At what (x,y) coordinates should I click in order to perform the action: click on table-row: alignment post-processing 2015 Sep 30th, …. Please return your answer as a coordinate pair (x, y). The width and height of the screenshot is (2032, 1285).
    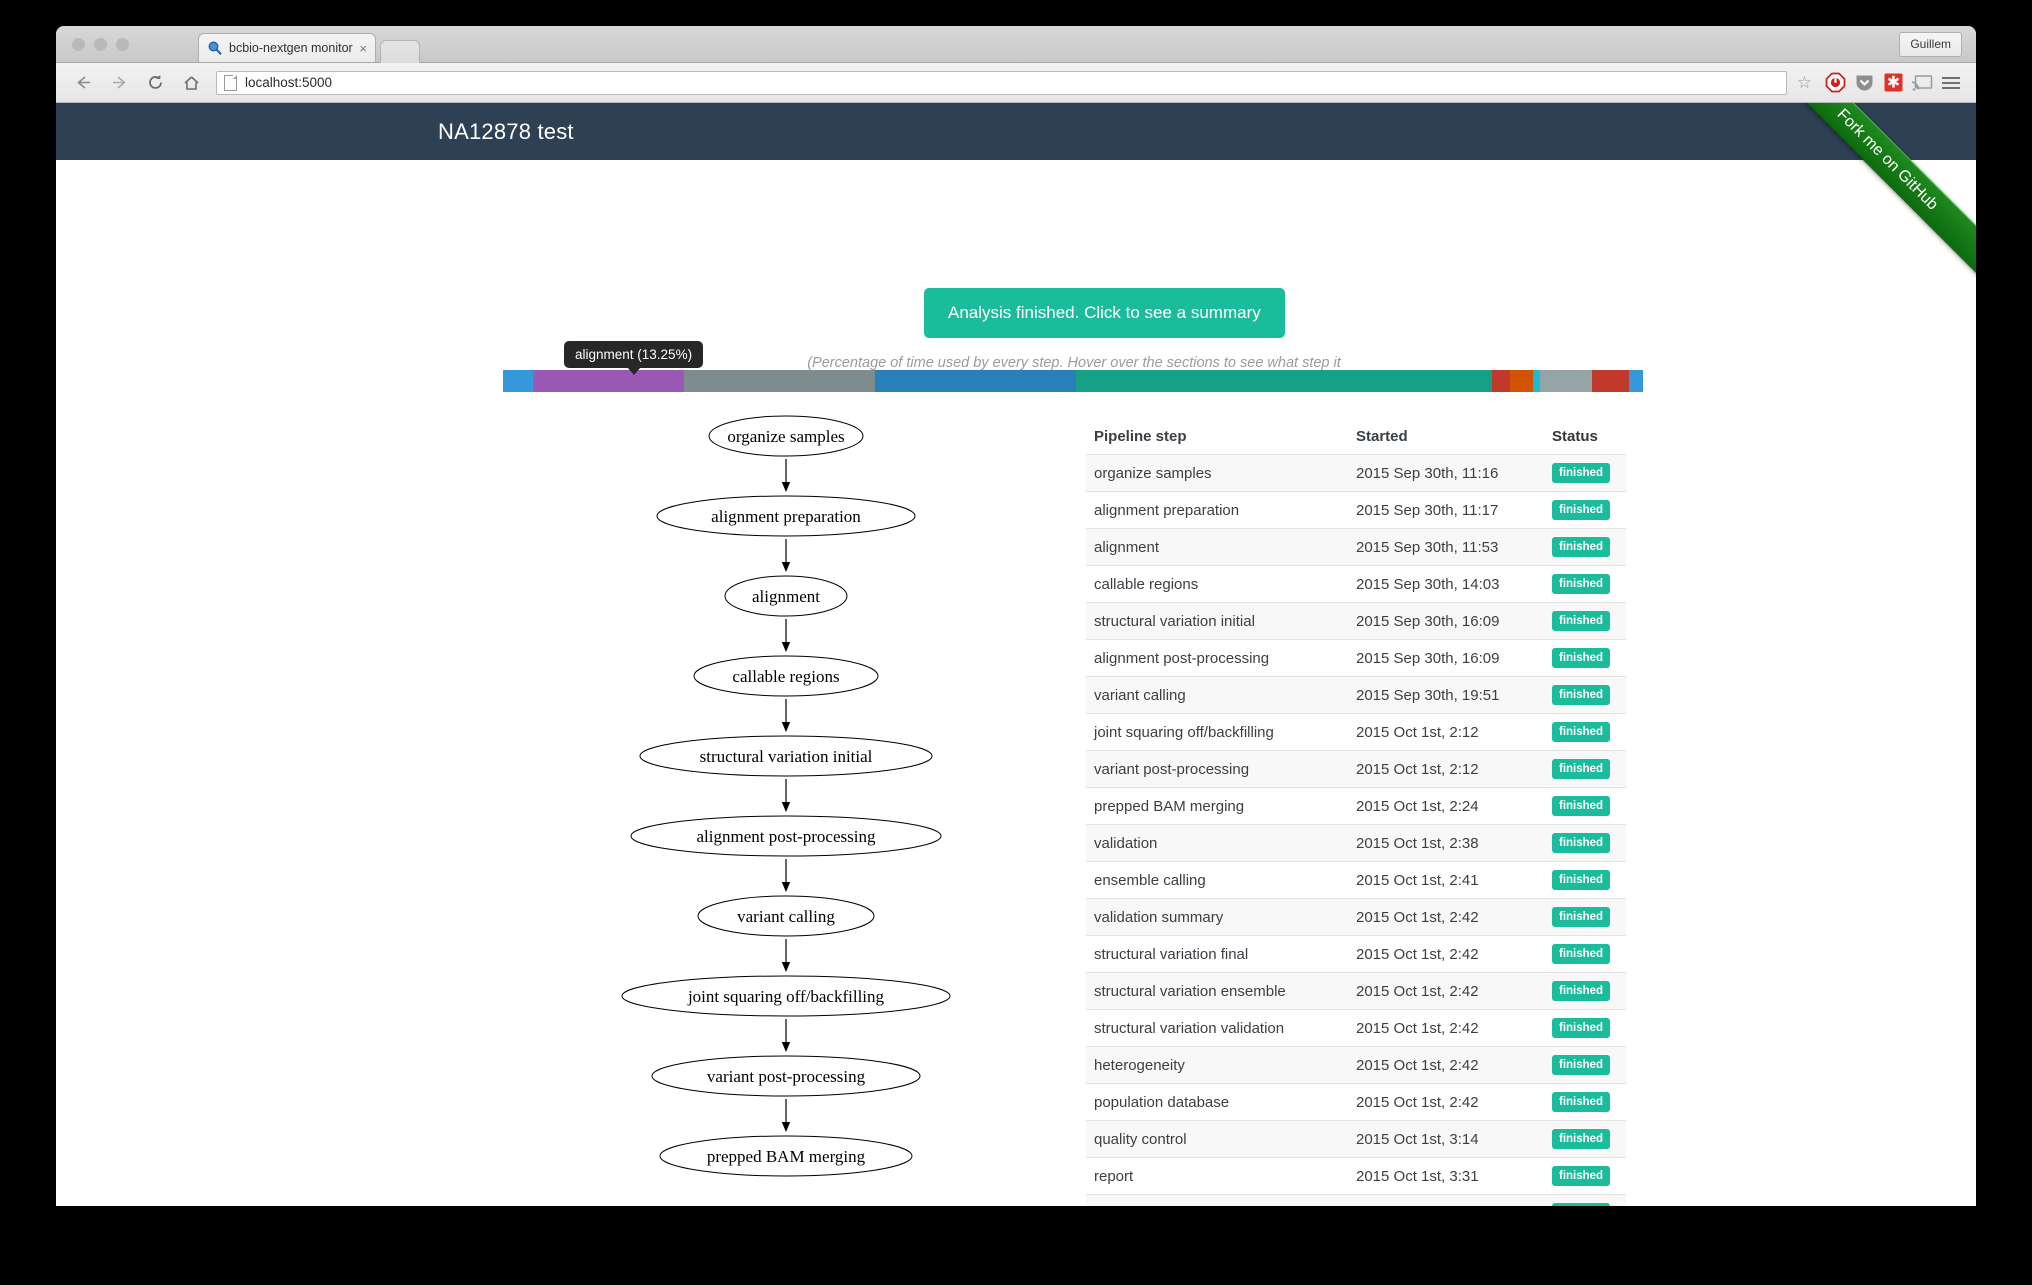
    Looking at the image, I should click on (1356, 657).